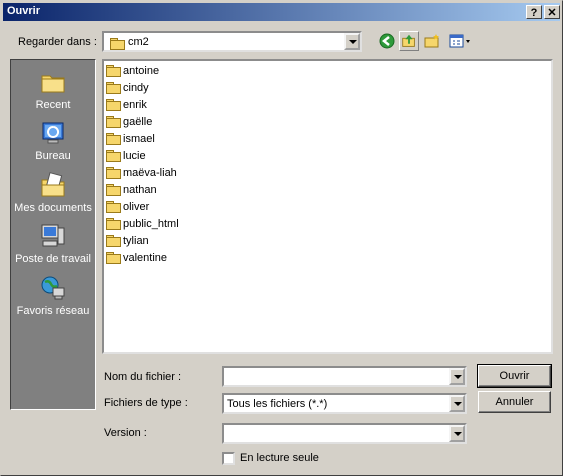 This screenshot has width=563, height=476. What do you see at coordinates (534, 12) in the screenshot?
I see `help-button: ?` at bounding box center [534, 12].